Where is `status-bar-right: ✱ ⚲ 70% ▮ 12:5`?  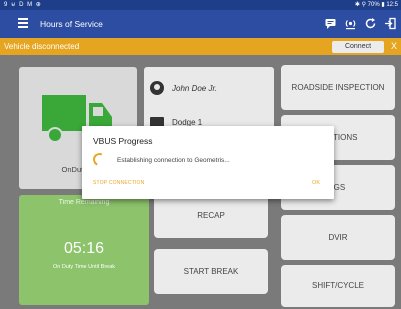 status-bar-right: ✱ ⚲ 70% ▮ 12:5 is located at coordinates (376, 5).